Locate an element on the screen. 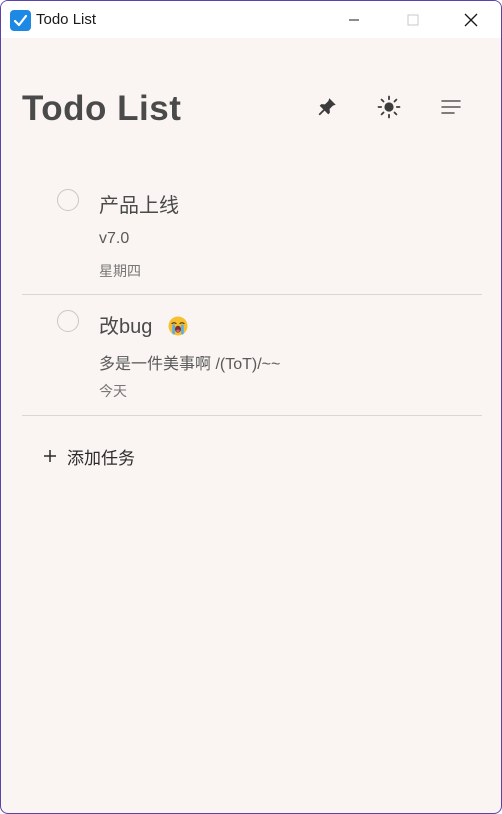 Image resolution: width=502 pixels, height=814 pixels. minimize-icon is located at coordinates (354, 19).